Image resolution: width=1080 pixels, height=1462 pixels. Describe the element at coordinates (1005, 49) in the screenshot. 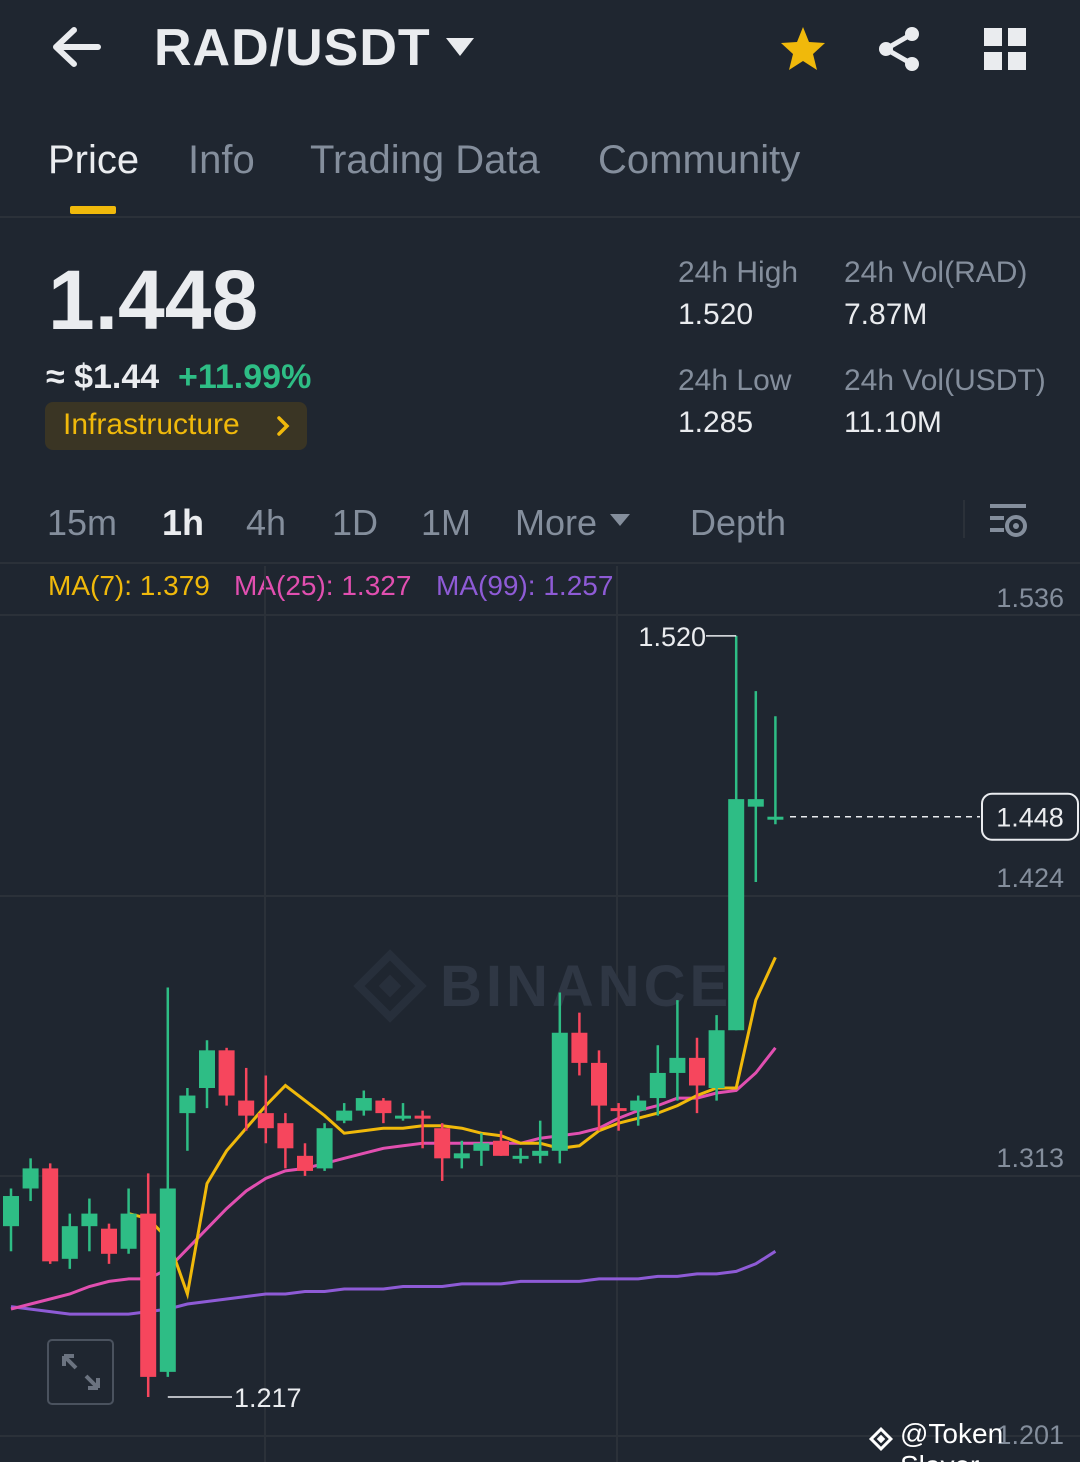

I see `layout-grid-icon` at that location.